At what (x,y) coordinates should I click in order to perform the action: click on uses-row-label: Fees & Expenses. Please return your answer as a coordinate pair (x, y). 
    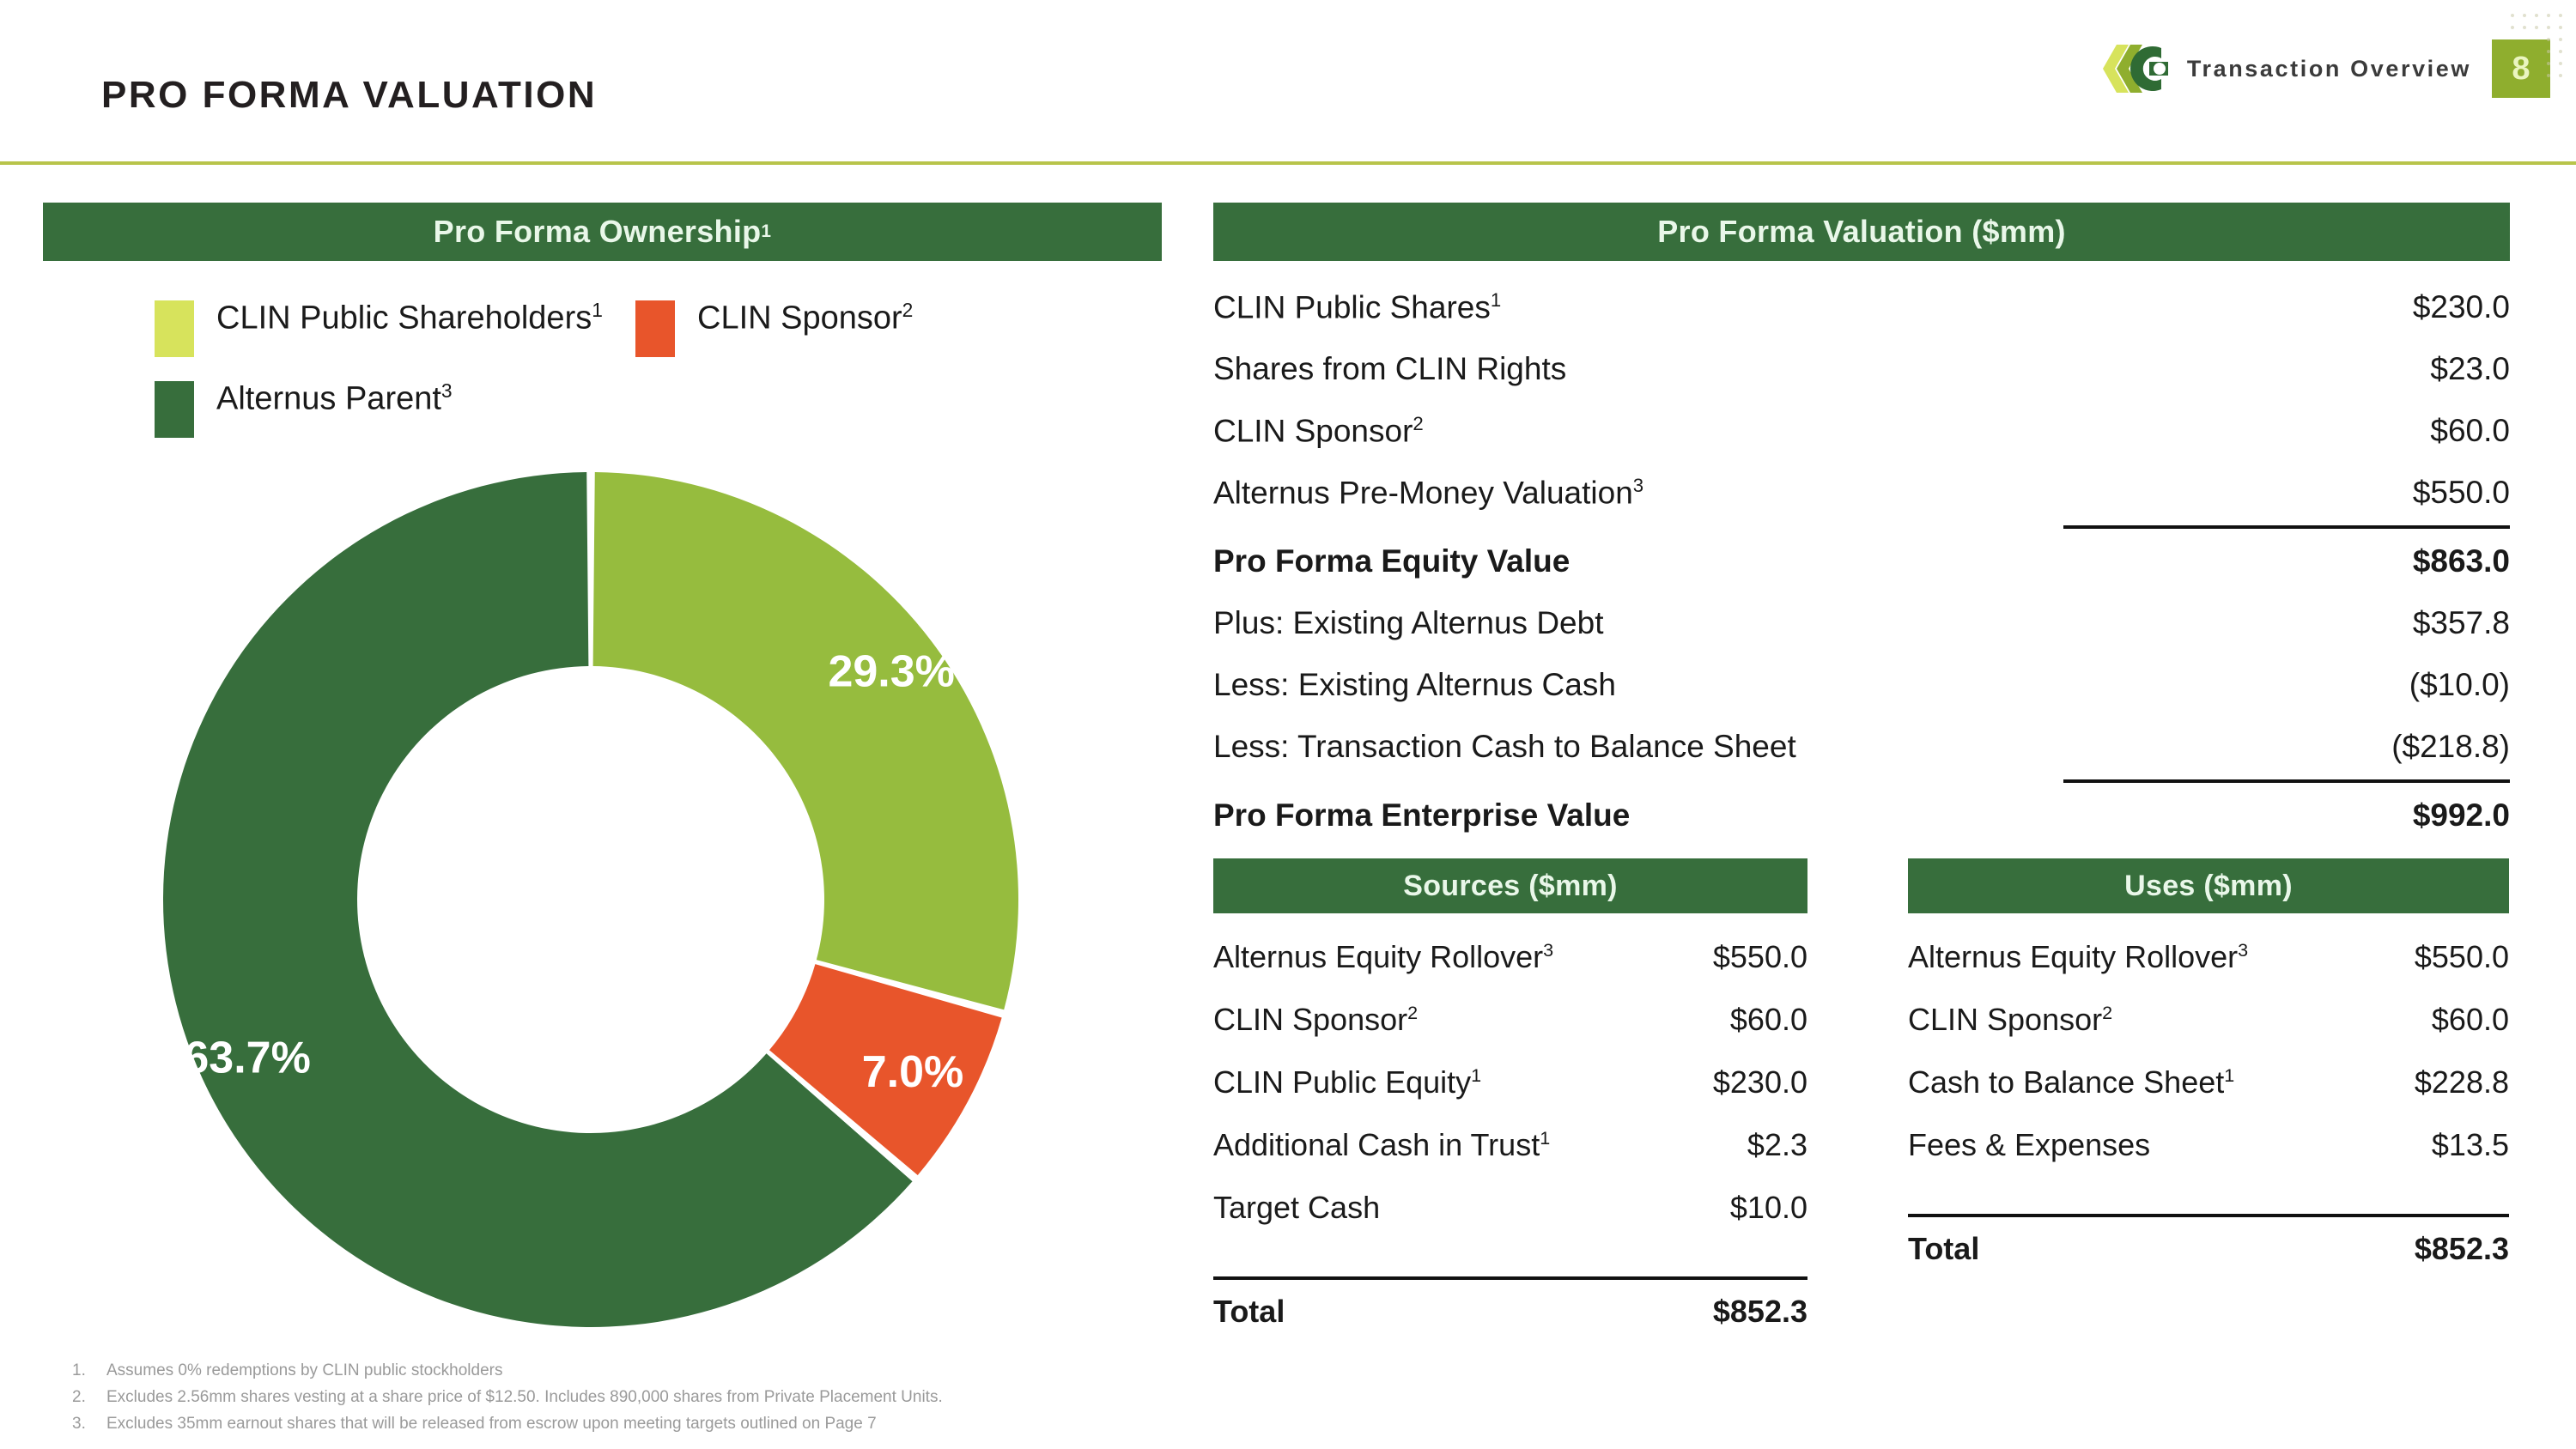
    Looking at the image, I should click on (2029, 1144).